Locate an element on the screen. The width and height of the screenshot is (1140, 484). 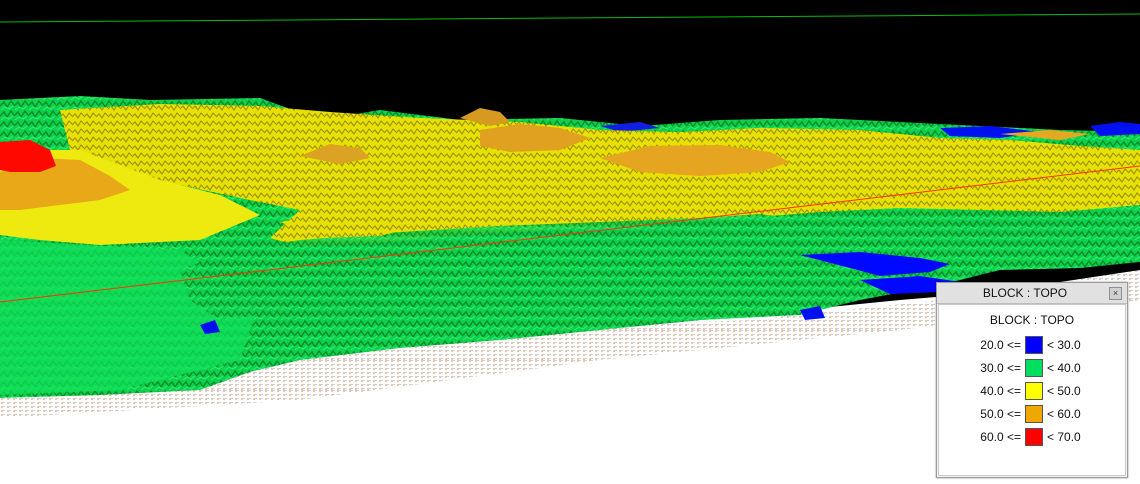
legend-item: 20.0 <= < 30.0 is located at coordinates (1032, 345).